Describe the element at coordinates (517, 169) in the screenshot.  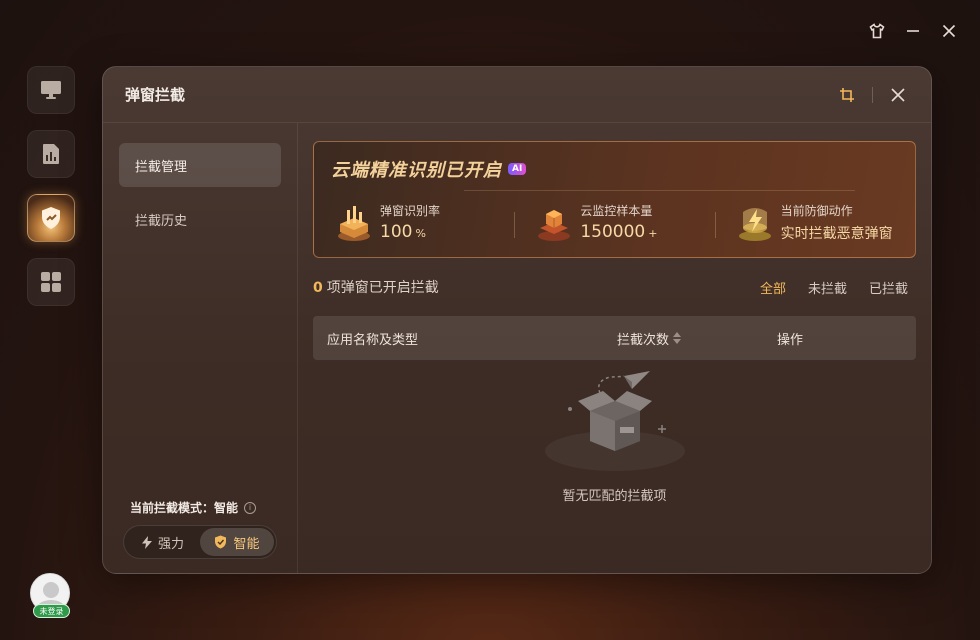
I see `ai-badge: AI` at that location.